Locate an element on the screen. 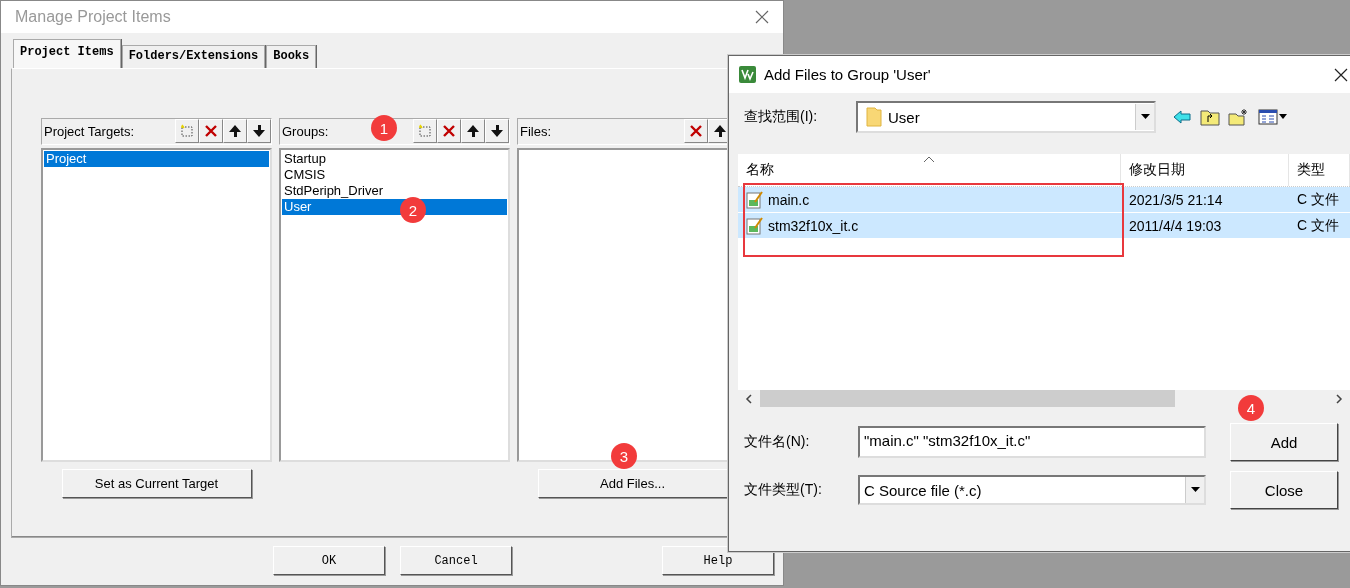  window-title: Manage Project Items is located at coordinates (93, 17).